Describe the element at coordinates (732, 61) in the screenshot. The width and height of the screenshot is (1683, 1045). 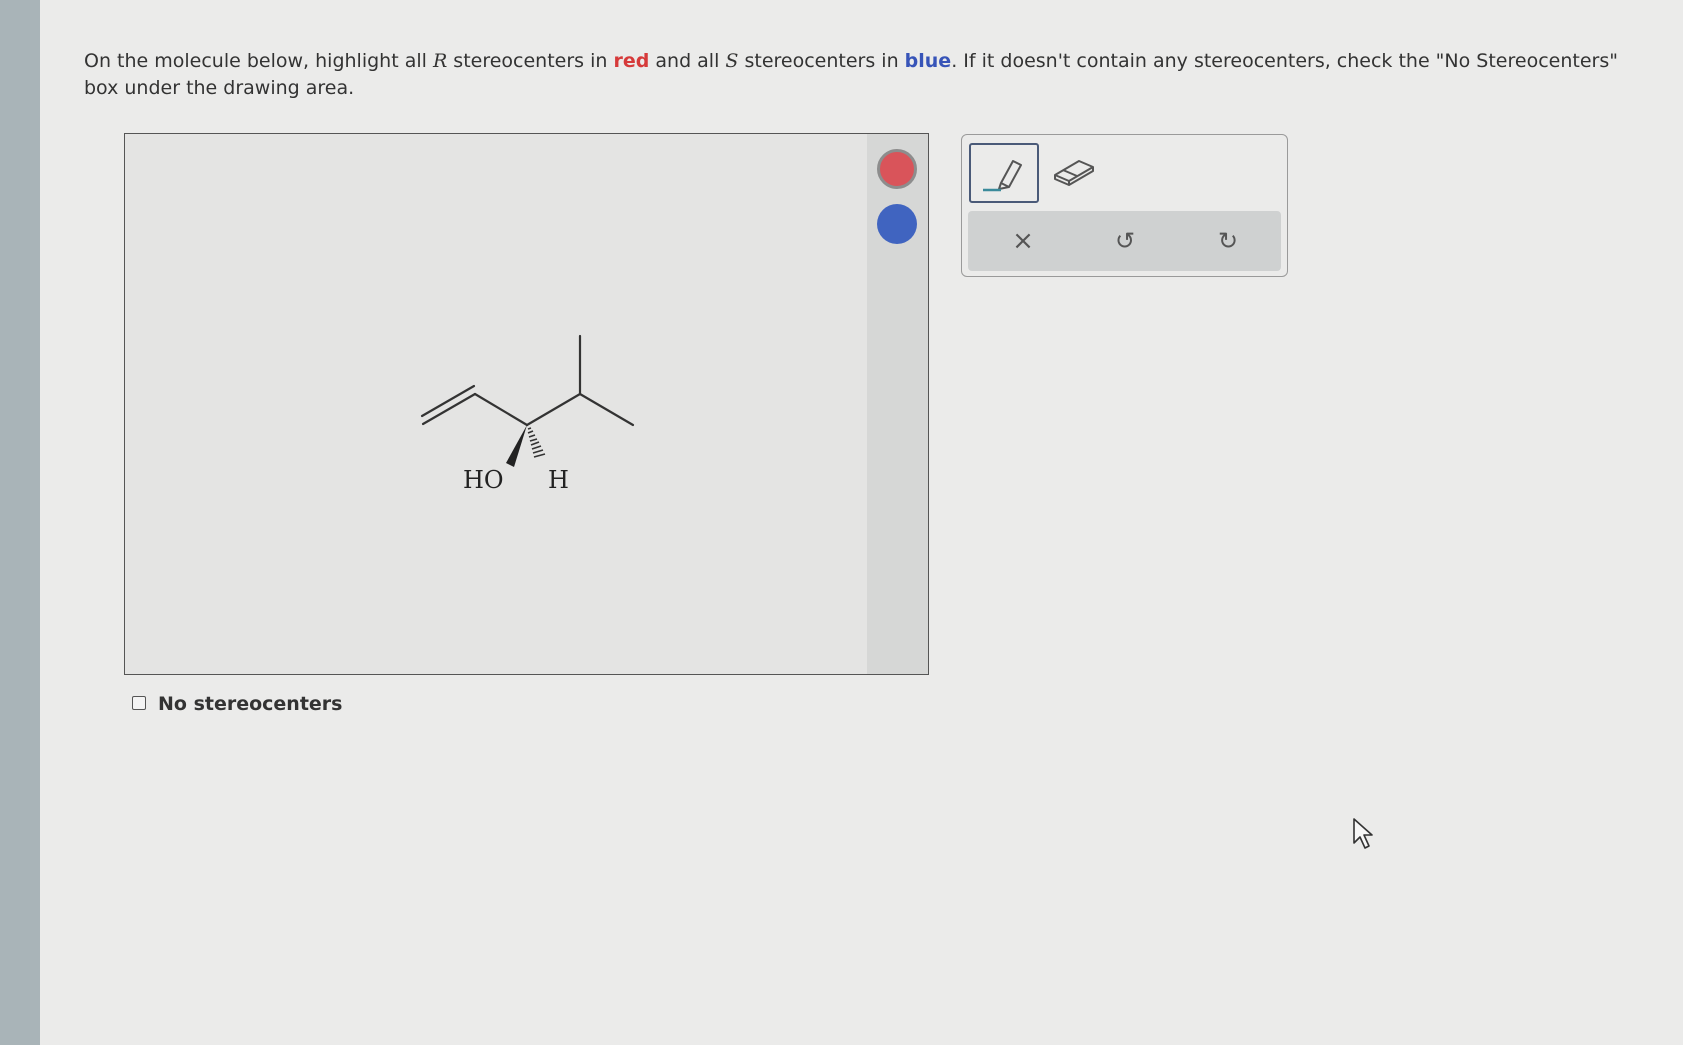
I see `s-variable: S` at that location.